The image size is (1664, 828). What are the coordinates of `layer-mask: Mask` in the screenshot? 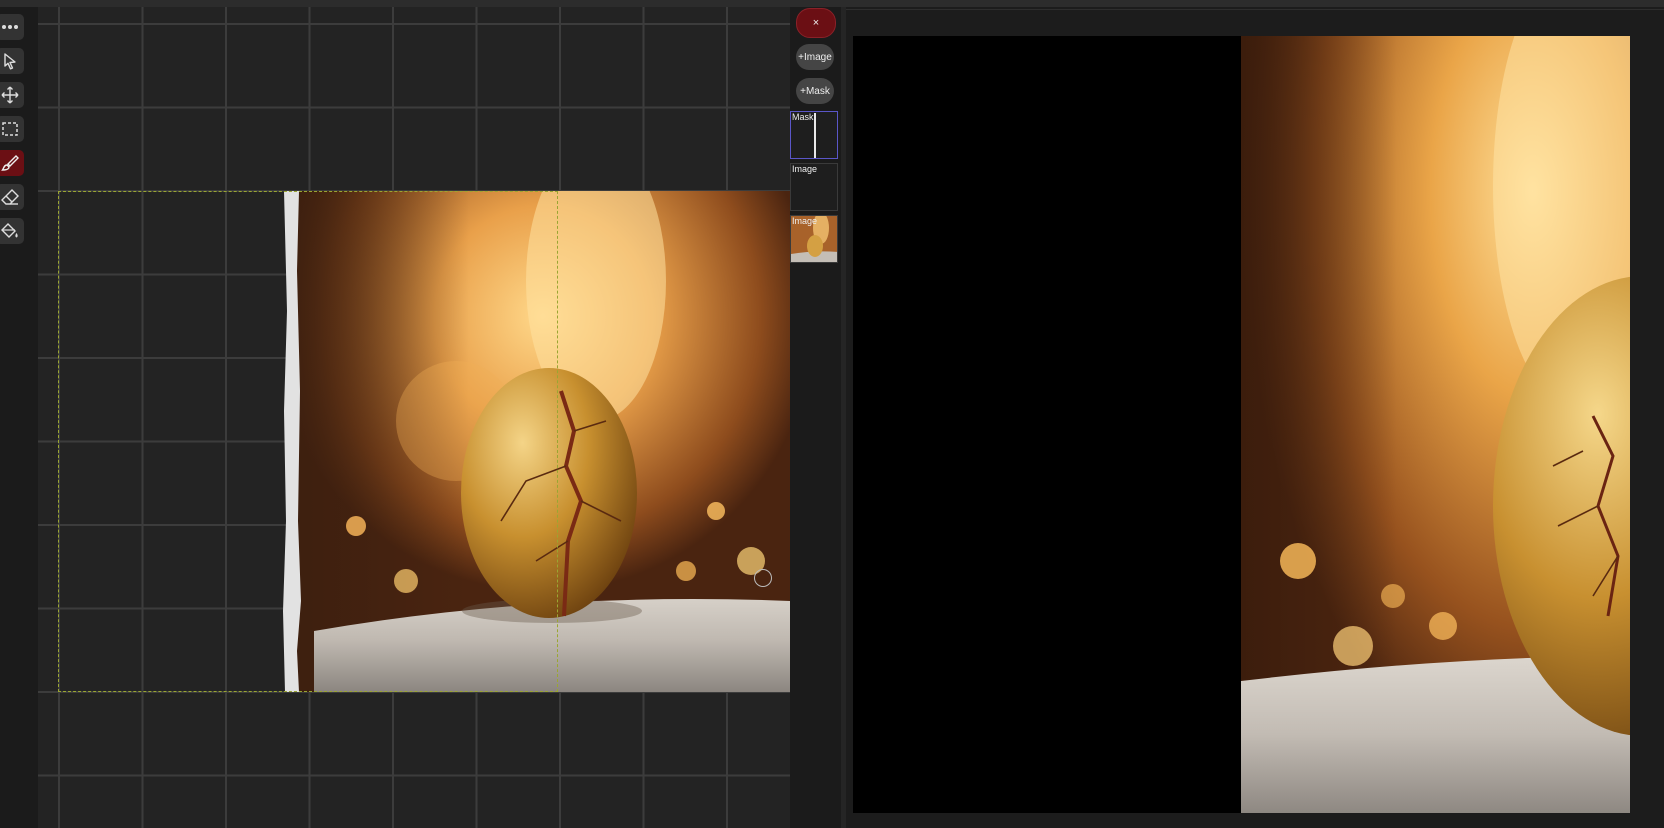 It's located at (814, 135).